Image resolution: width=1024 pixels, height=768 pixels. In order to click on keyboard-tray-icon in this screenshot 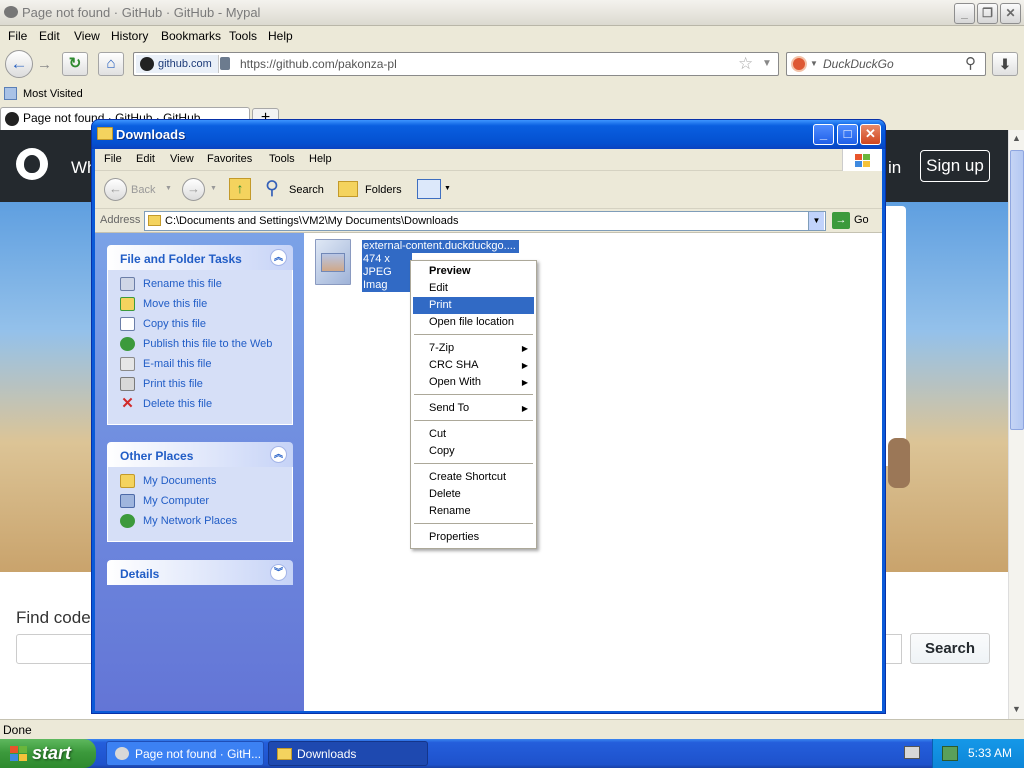, I will do `click(912, 752)`.